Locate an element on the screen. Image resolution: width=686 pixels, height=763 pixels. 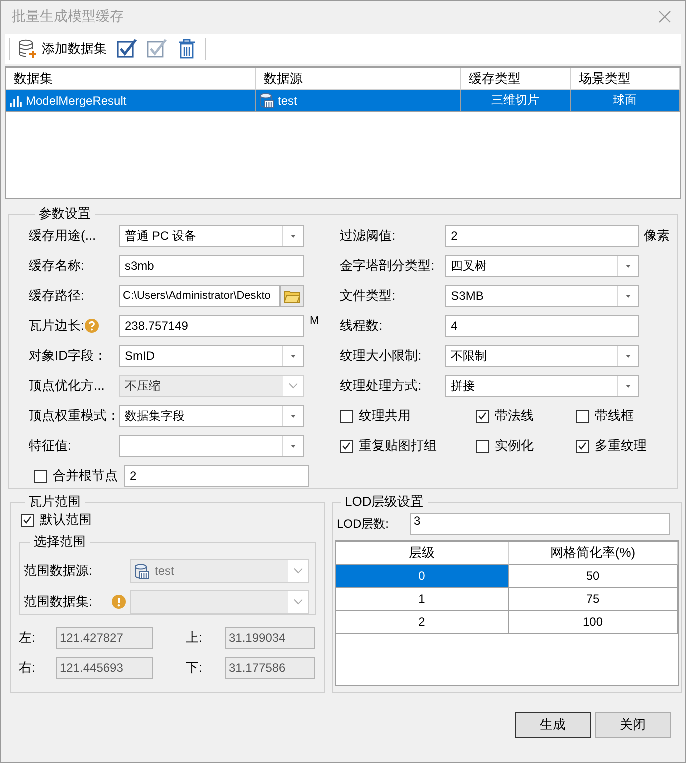
table-cell: 2 is located at coordinates (422, 622).